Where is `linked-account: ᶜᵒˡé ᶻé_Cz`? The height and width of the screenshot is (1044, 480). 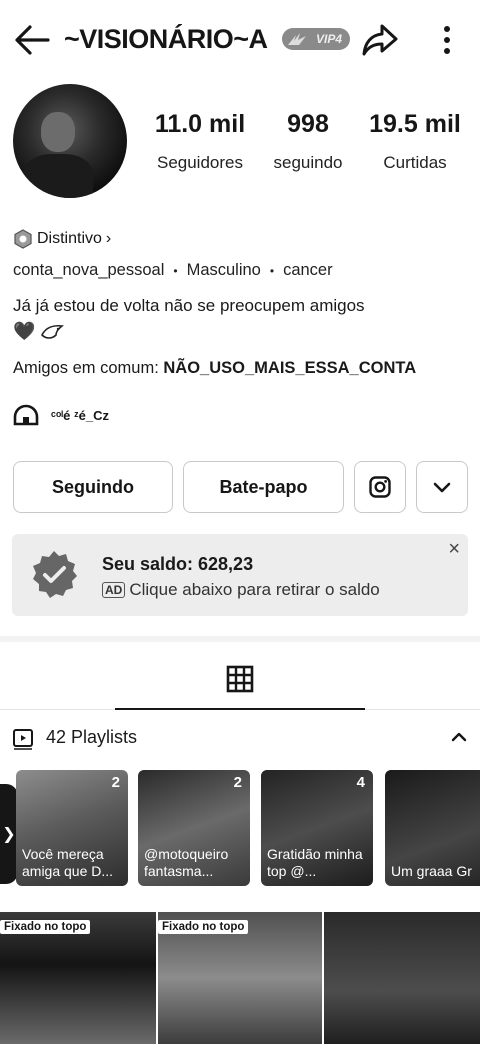
linked-account: ᶜᵒˡé ᶻé_Cz is located at coordinates (61, 415).